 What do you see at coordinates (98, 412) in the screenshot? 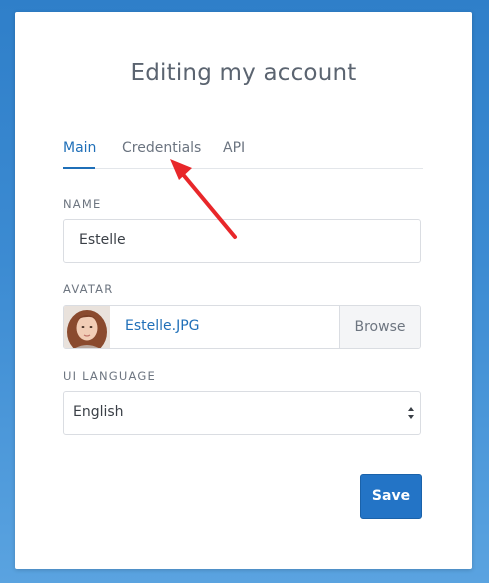
I see `ui-language-value: English` at bounding box center [98, 412].